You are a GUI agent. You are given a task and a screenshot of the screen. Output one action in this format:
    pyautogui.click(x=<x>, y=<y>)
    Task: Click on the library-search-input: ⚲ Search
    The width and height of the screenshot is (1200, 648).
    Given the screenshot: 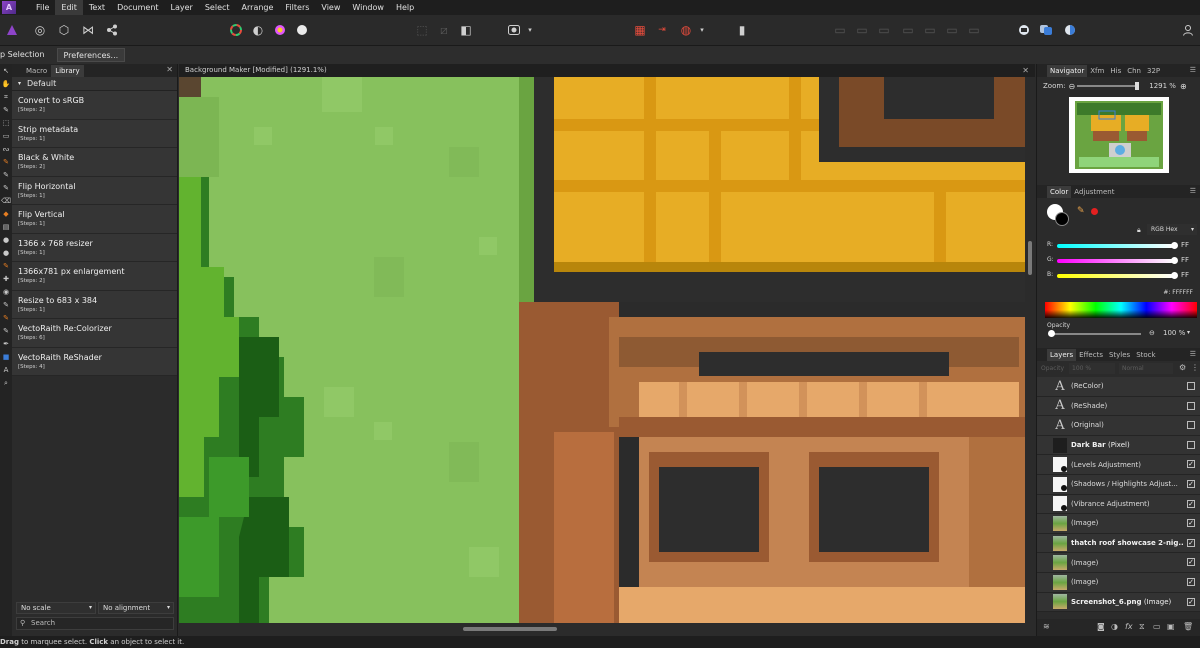 What is the action you would take?
    pyautogui.click(x=95, y=623)
    